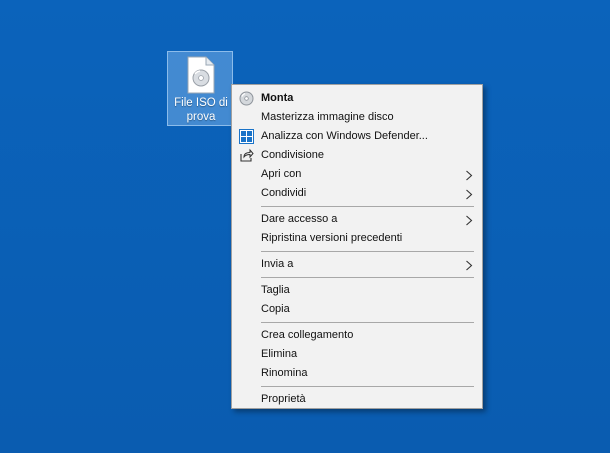 The width and height of the screenshot is (610, 453). Describe the element at coordinates (357, 219) in the screenshot. I see `menu-item-dare-accesso-a: Dare accesso a` at that location.